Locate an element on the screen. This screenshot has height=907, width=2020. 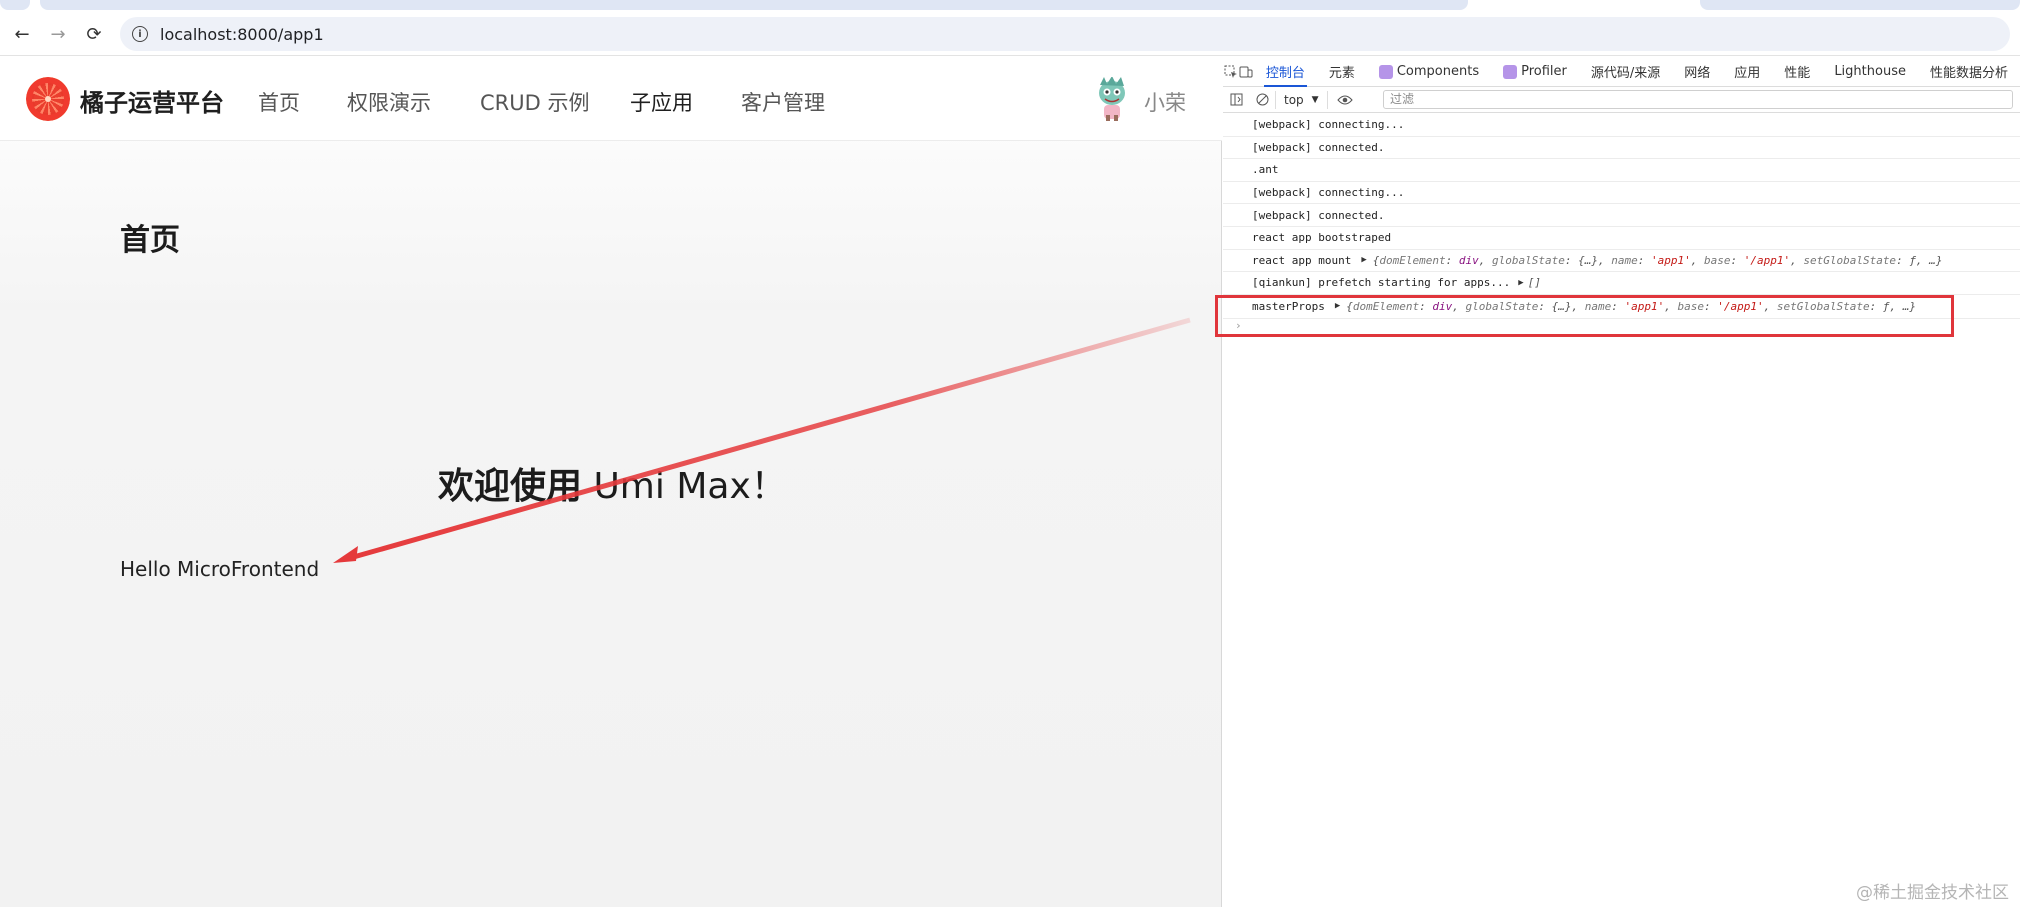
tab-components-label: Components is located at coordinates (1438, 71).